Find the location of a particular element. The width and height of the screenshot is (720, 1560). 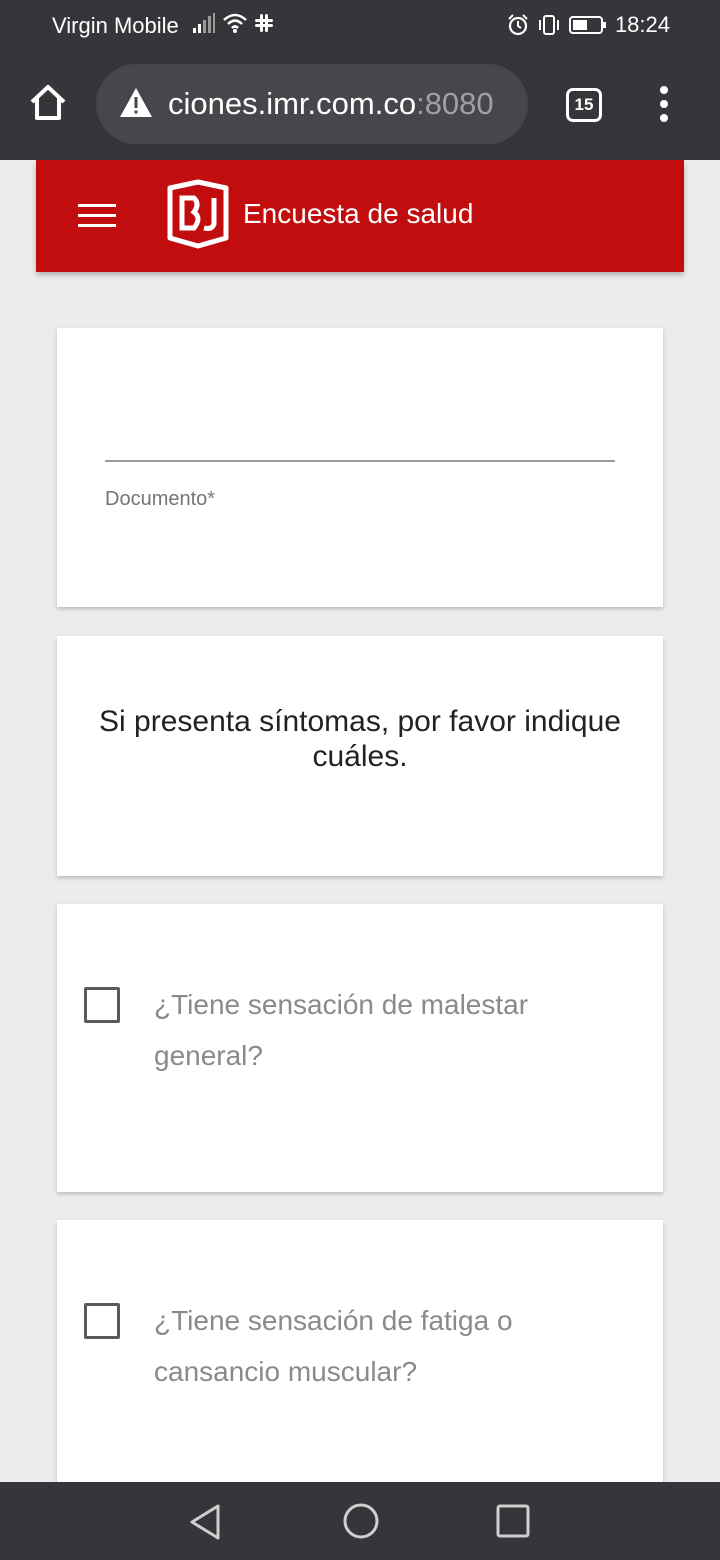

system-navigation-bar is located at coordinates (360, 1521).